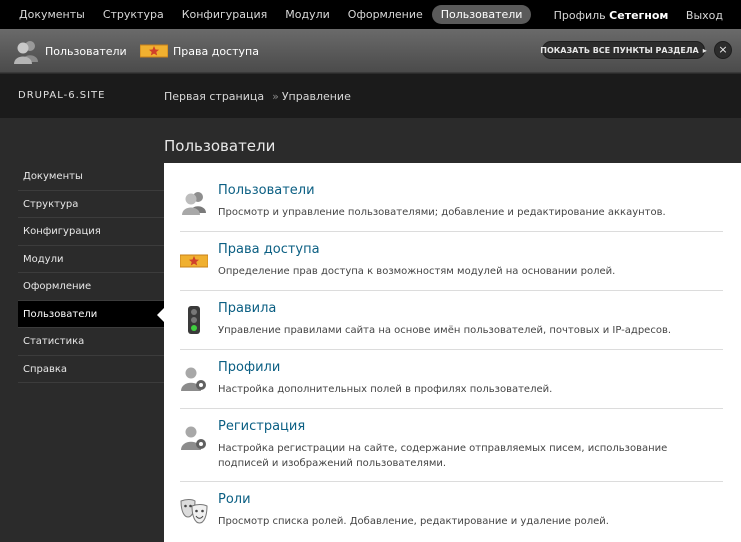 Image resolution: width=741 pixels, height=542 pixels. Describe the element at coordinates (269, 249) in the screenshot. I see `entry-permissions-link: Права доступа` at that location.